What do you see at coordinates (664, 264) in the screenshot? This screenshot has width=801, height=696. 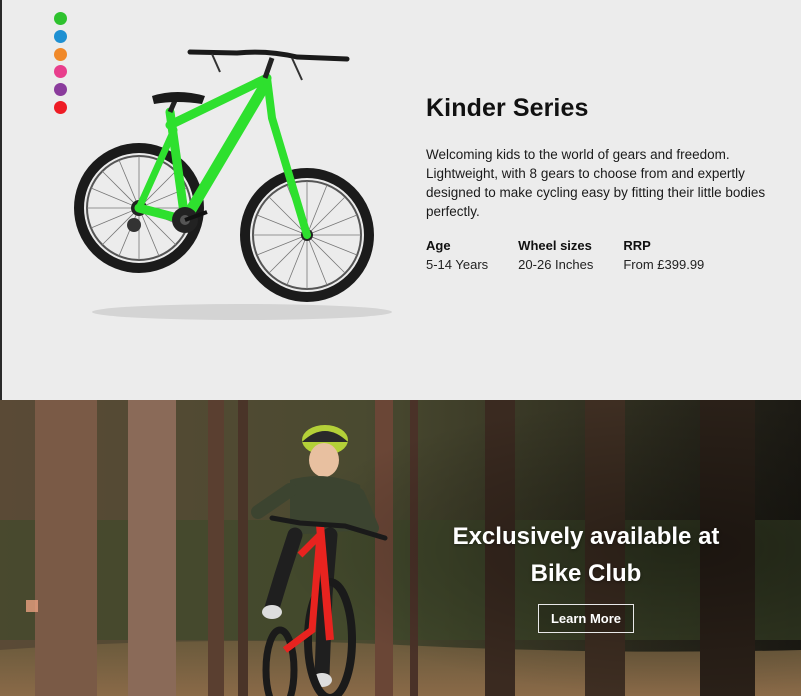 I see `spec-rrp-value: From £399.99` at bounding box center [664, 264].